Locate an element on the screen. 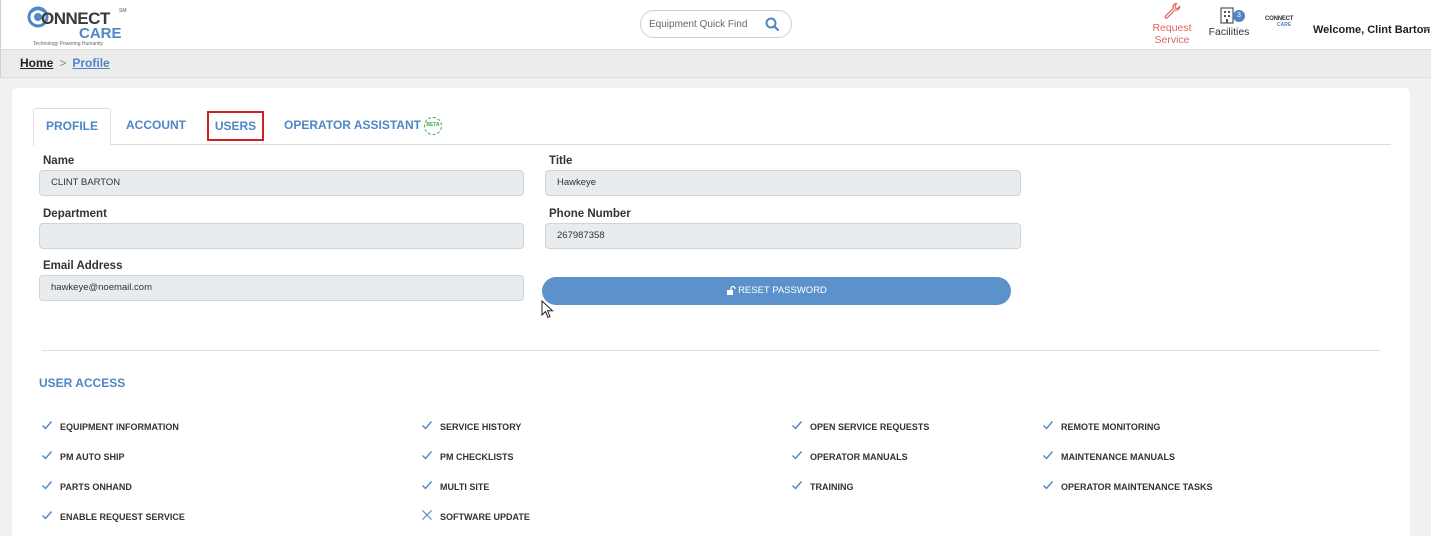 The width and height of the screenshot is (1431, 536). user-access-item: MULTI SITE is located at coordinates (456, 486).